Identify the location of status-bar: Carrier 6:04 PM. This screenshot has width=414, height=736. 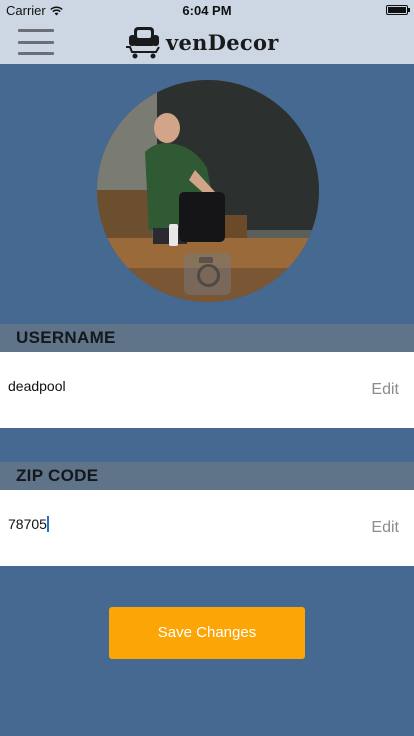
(207, 10).